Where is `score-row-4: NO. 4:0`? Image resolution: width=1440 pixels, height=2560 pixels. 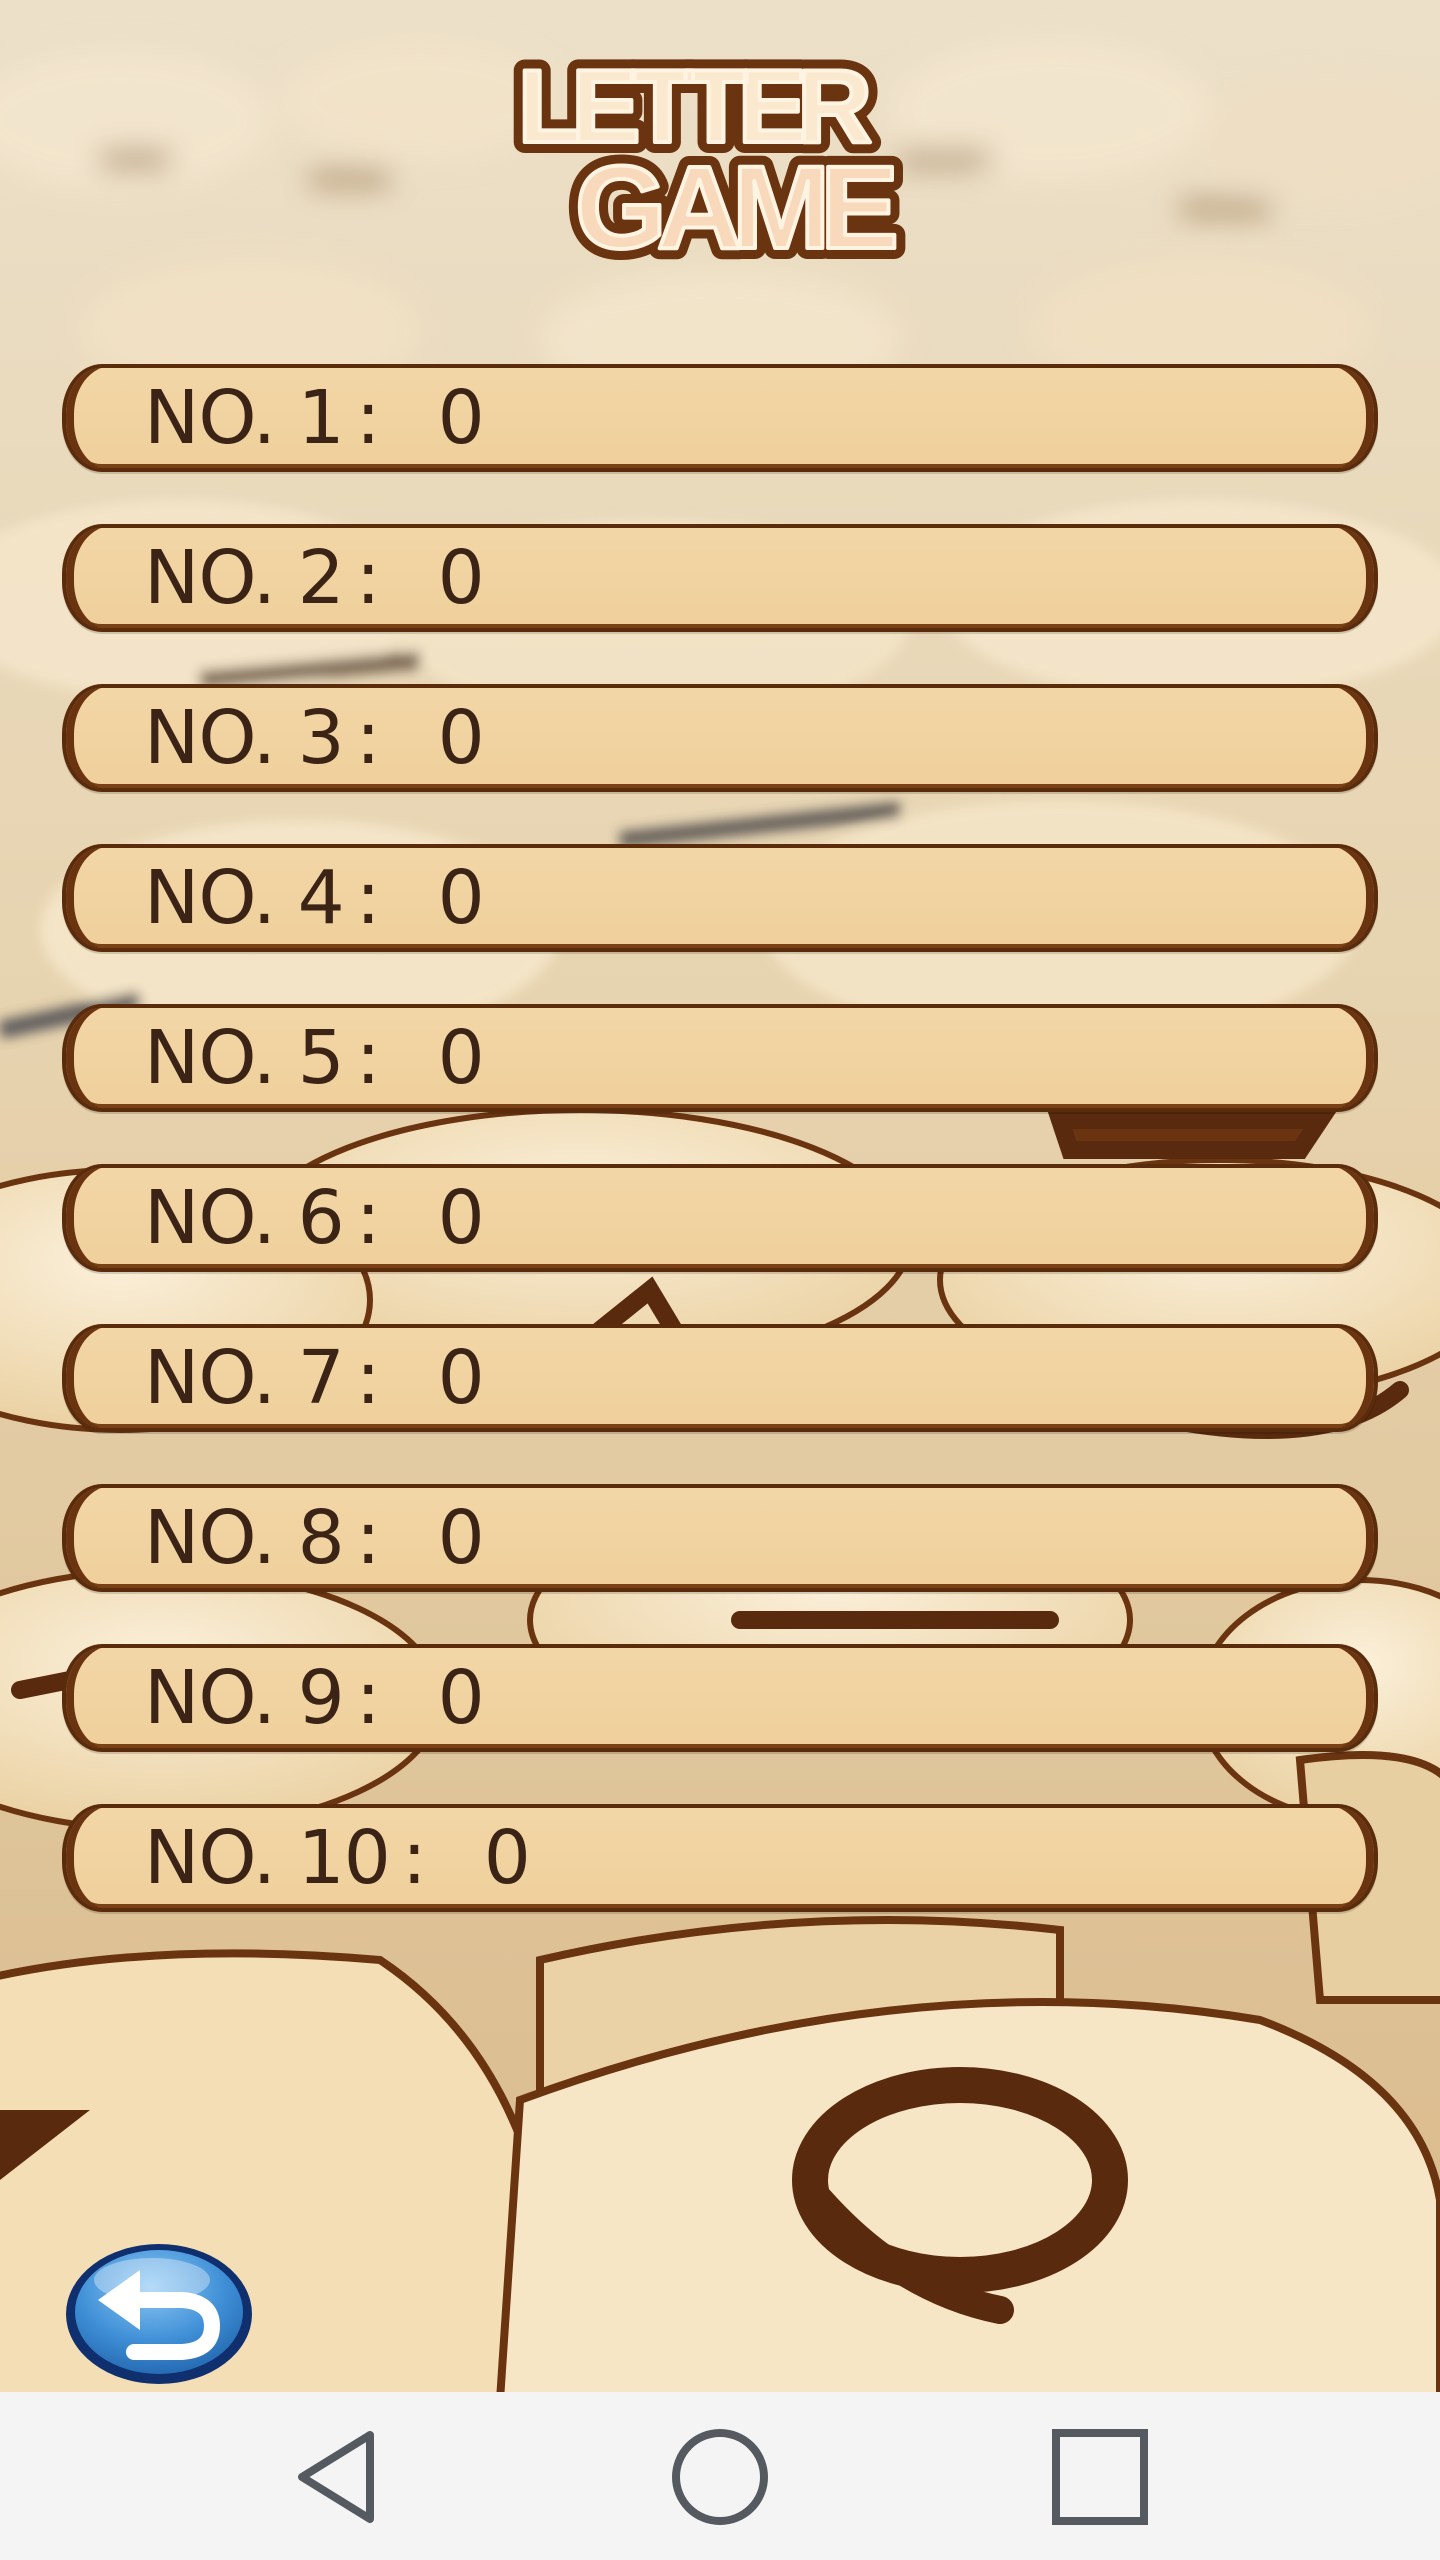
score-row-4: NO. 4:0 is located at coordinates (720, 898).